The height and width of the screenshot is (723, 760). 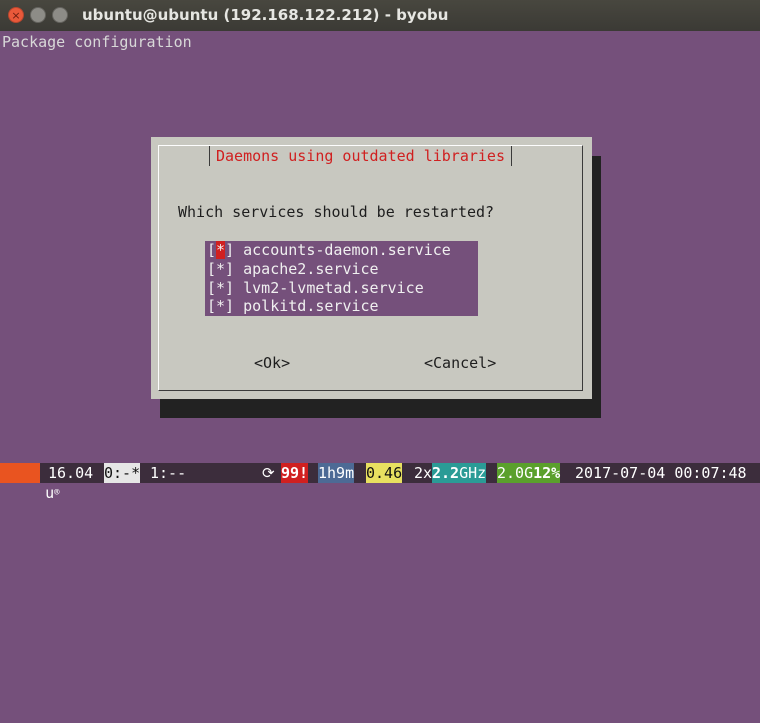 What do you see at coordinates (168, 473) in the screenshot?
I see `window-tab-1: 1:--` at bounding box center [168, 473].